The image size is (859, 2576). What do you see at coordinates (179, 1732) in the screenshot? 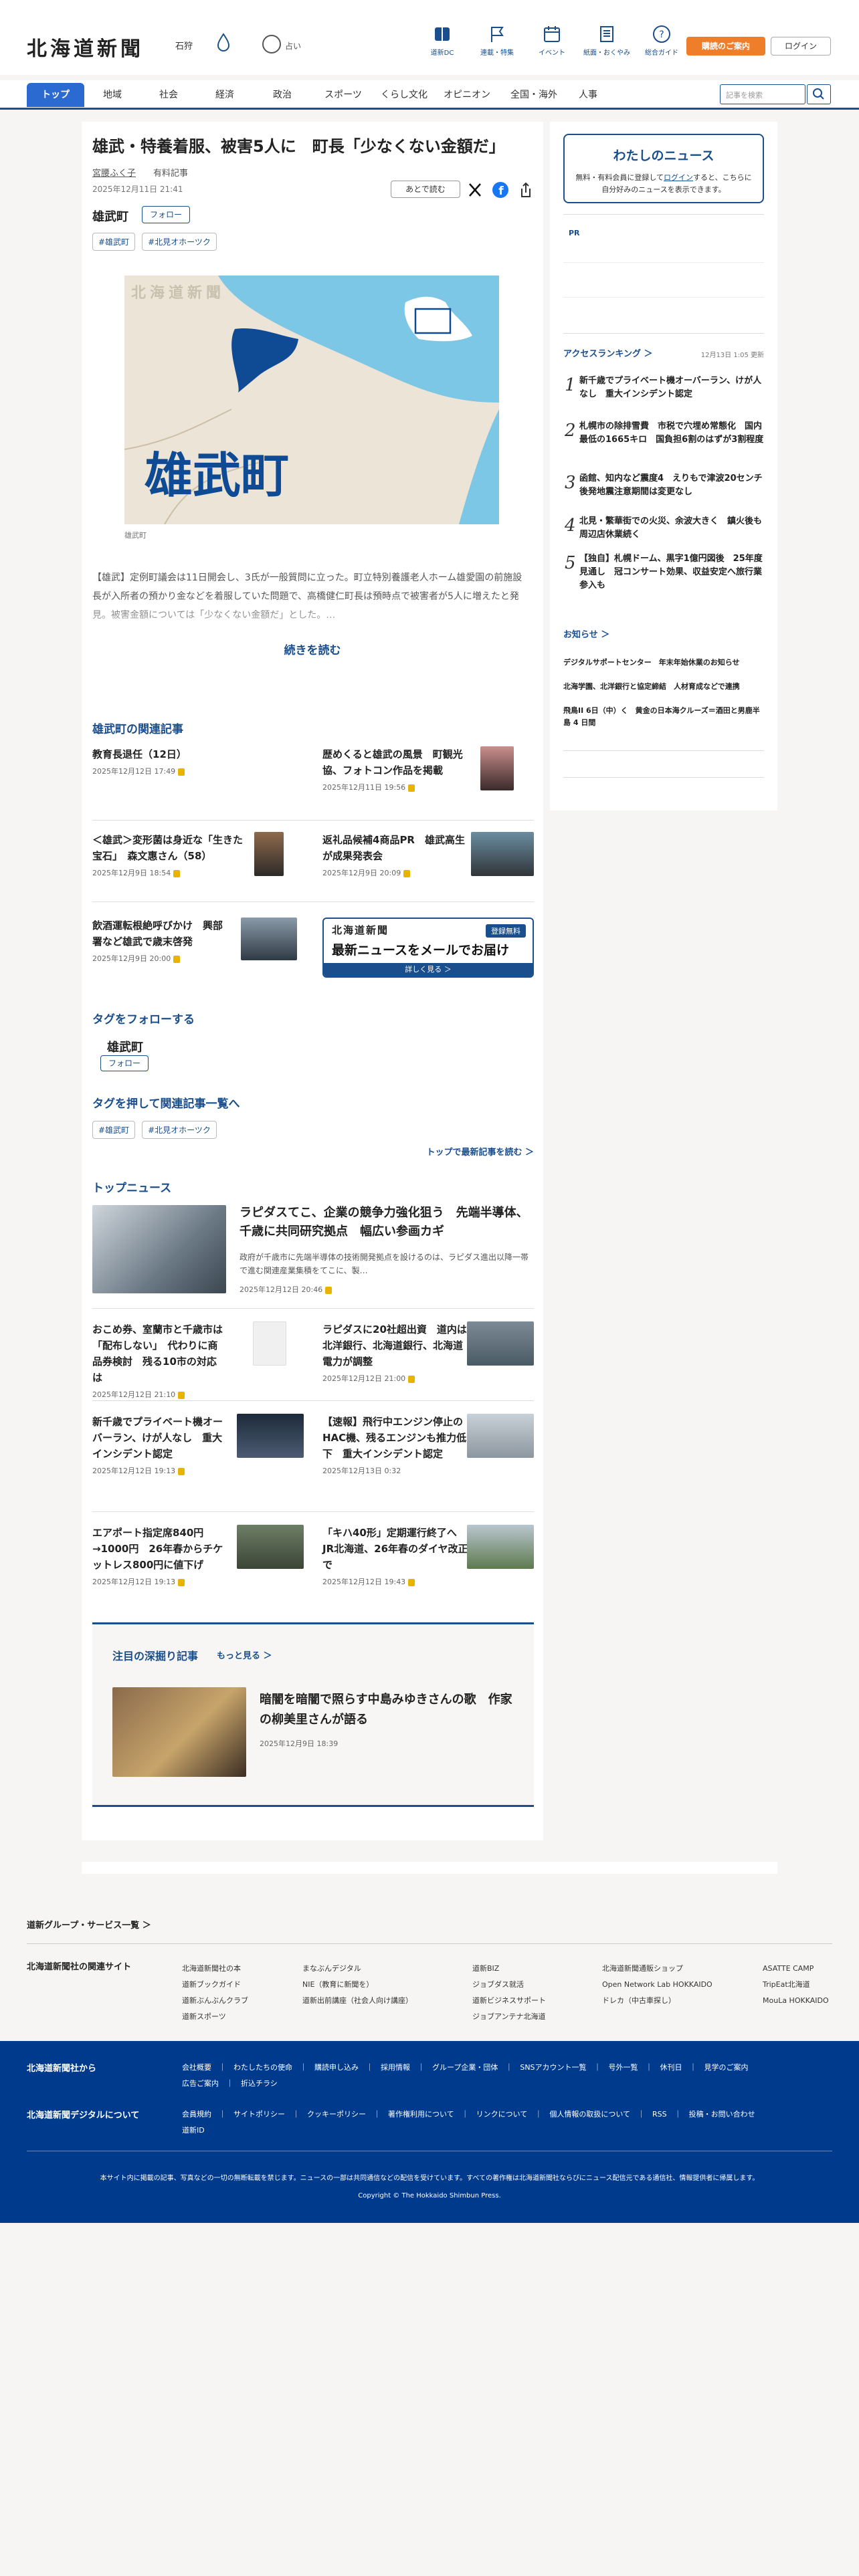
I see `deep-dive-image` at bounding box center [179, 1732].